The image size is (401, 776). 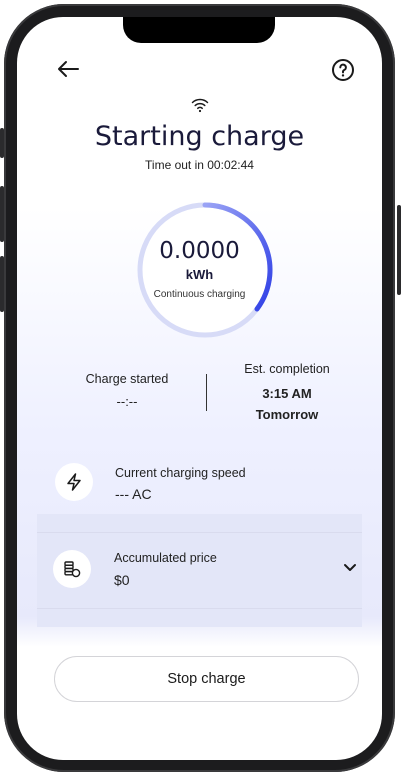 What do you see at coordinates (287, 393) in the screenshot?
I see `est-completion-time: 3:15 AM` at bounding box center [287, 393].